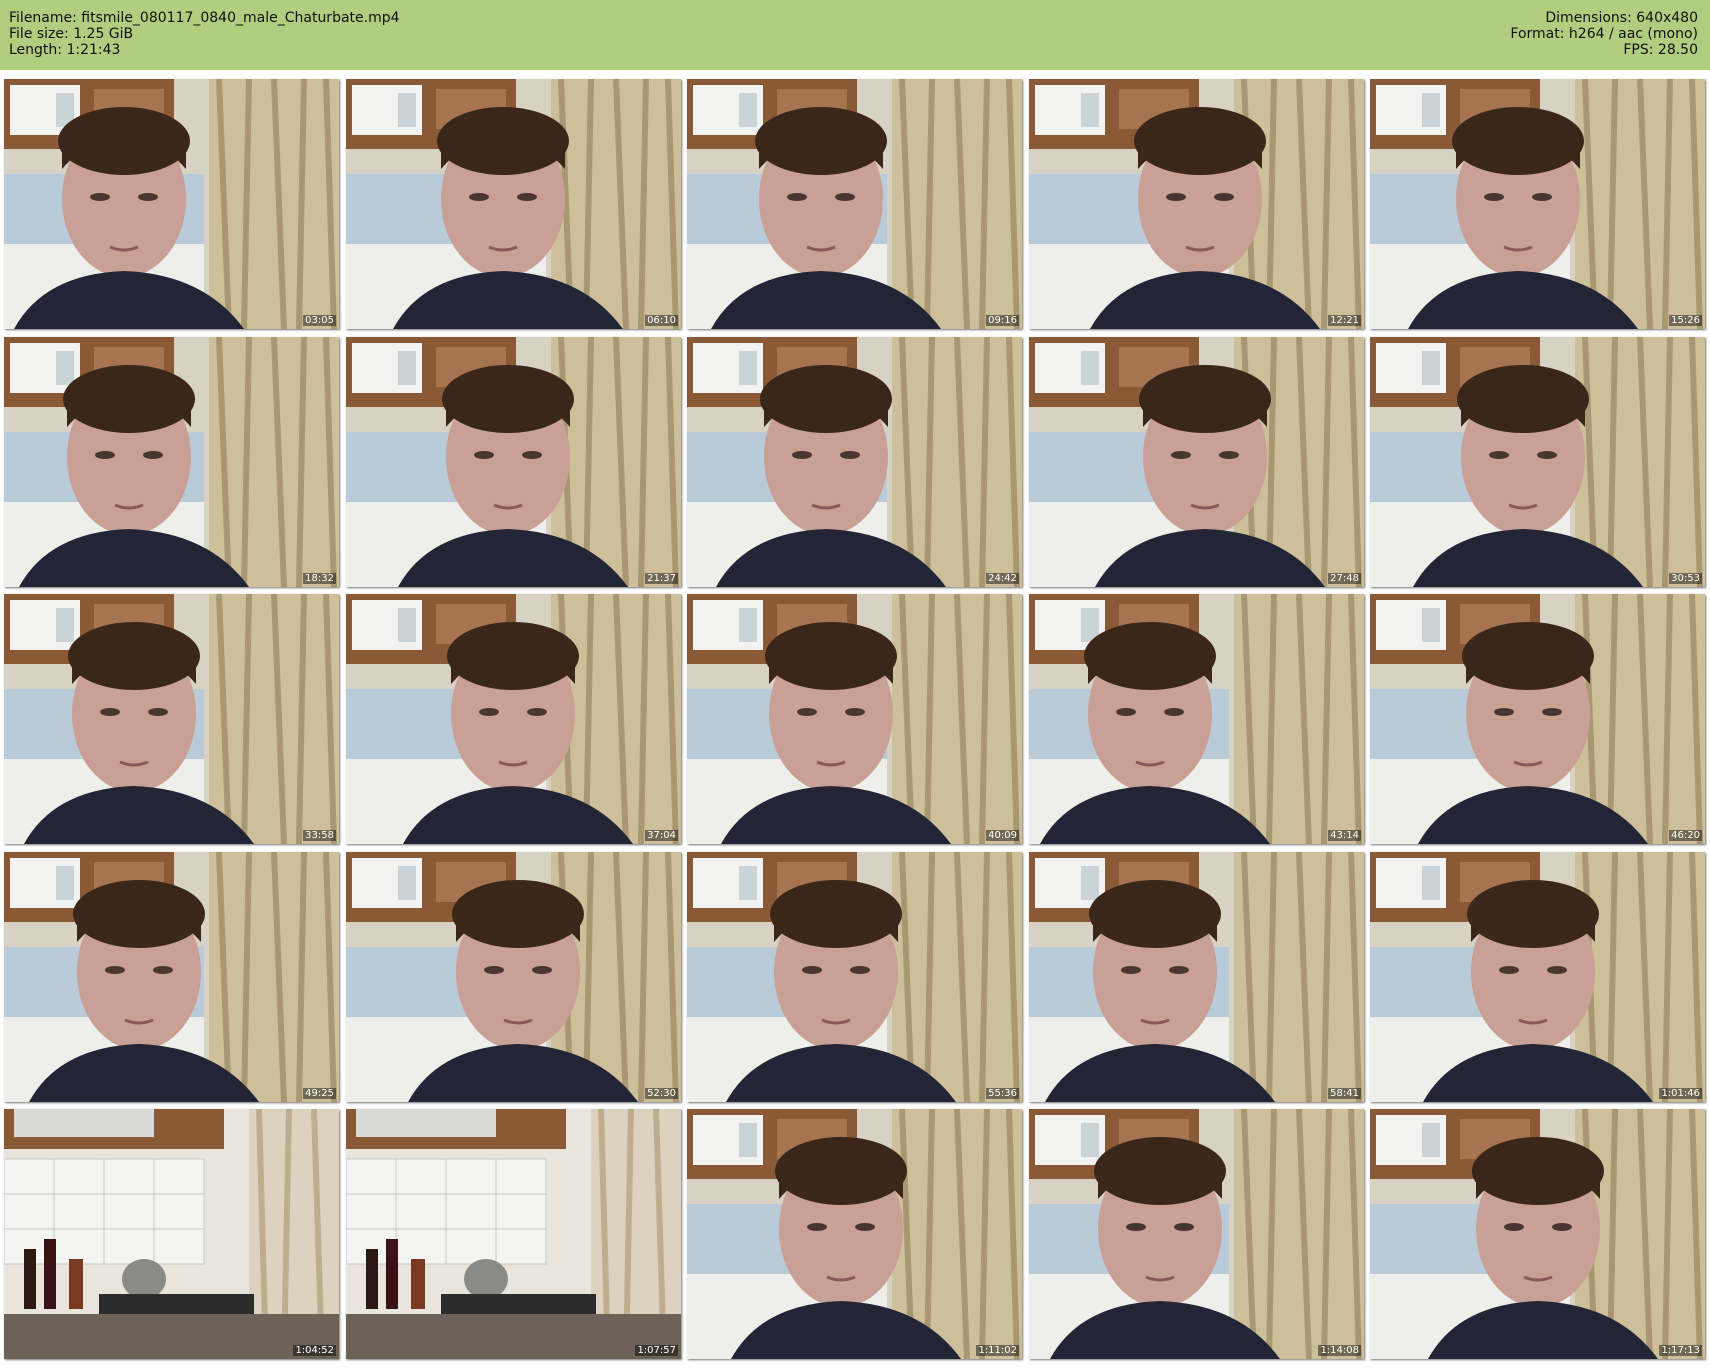 The width and height of the screenshot is (1710, 1370). I want to click on thumbnail-timestamp: 46:20, so click(1685, 835).